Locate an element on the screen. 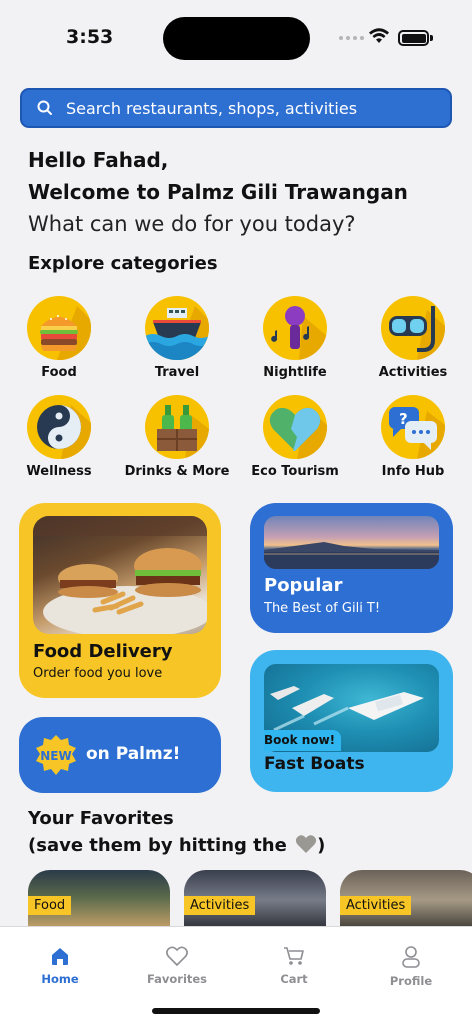 This screenshot has height=1024, width=472. burger-icon is located at coordinates (59, 328).